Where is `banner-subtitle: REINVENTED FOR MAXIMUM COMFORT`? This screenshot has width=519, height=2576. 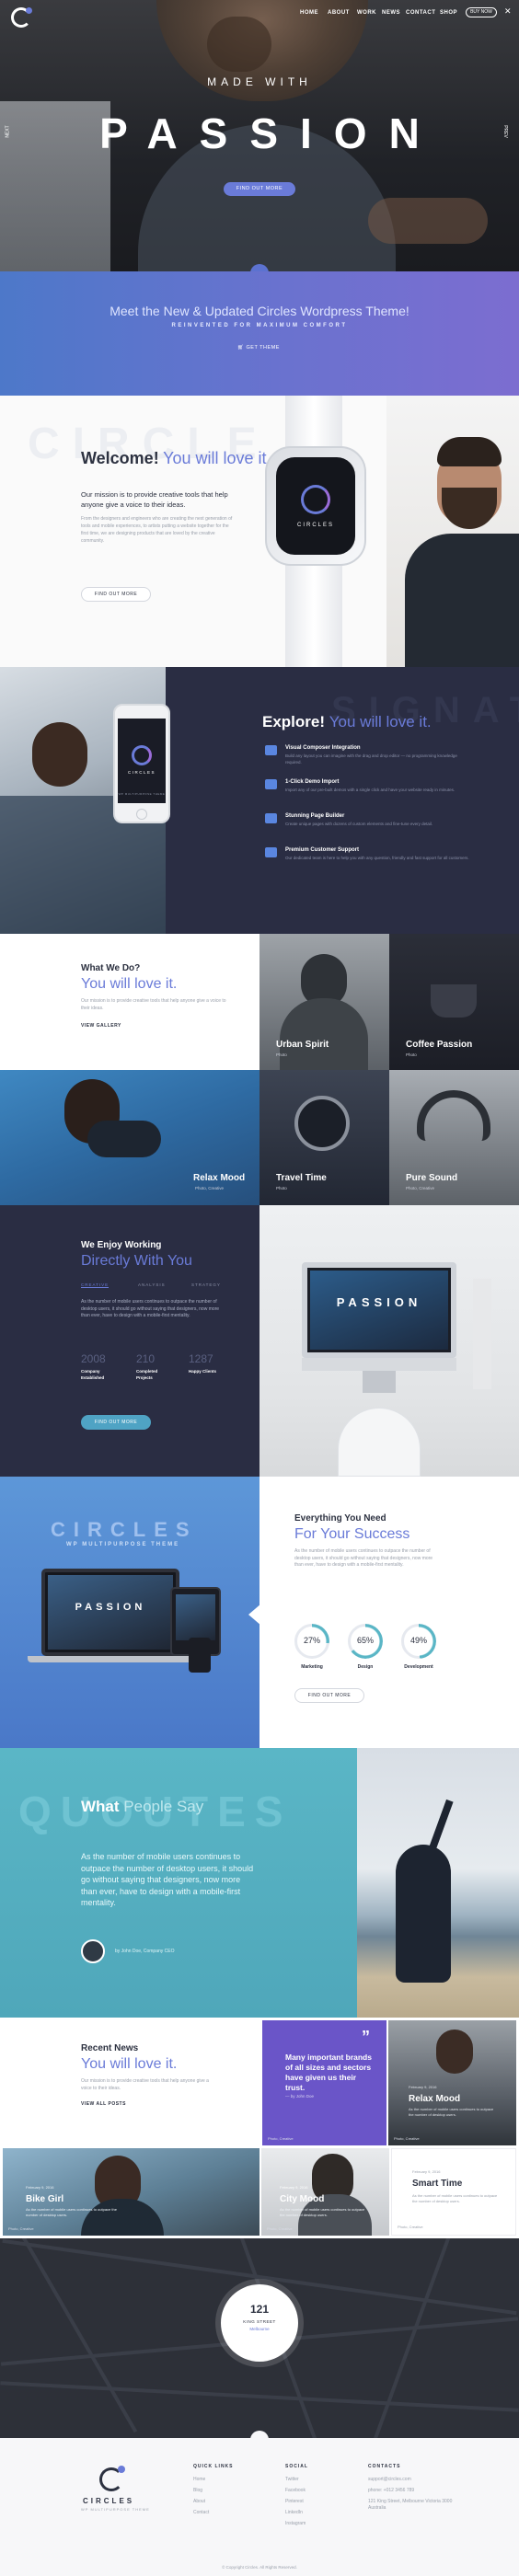 banner-subtitle: REINVENTED FOR MAXIMUM COMFORT is located at coordinates (259, 325).